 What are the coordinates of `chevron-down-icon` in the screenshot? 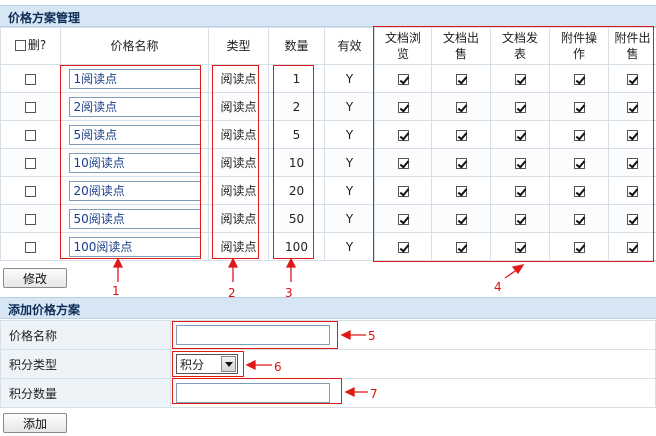 It's located at (228, 364).